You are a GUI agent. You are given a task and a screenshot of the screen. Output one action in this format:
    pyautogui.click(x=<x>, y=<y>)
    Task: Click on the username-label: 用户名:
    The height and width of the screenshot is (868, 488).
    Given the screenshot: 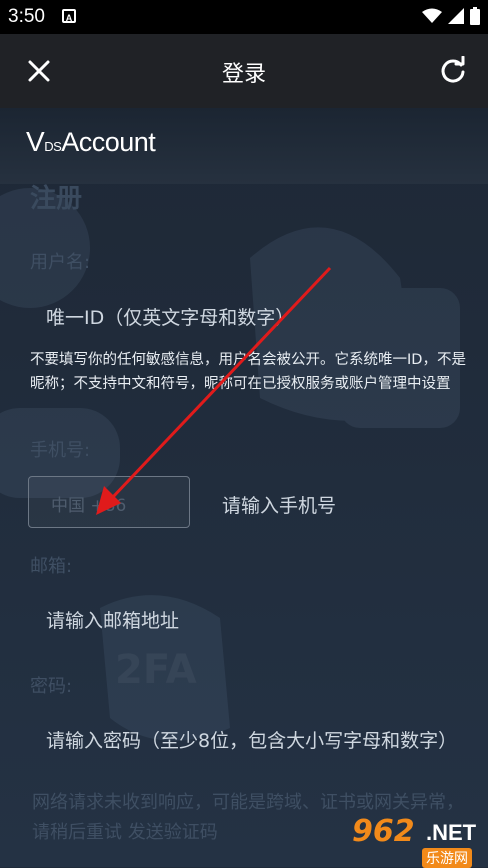 What is the action you would take?
    pyautogui.click(x=60, y=262)
    